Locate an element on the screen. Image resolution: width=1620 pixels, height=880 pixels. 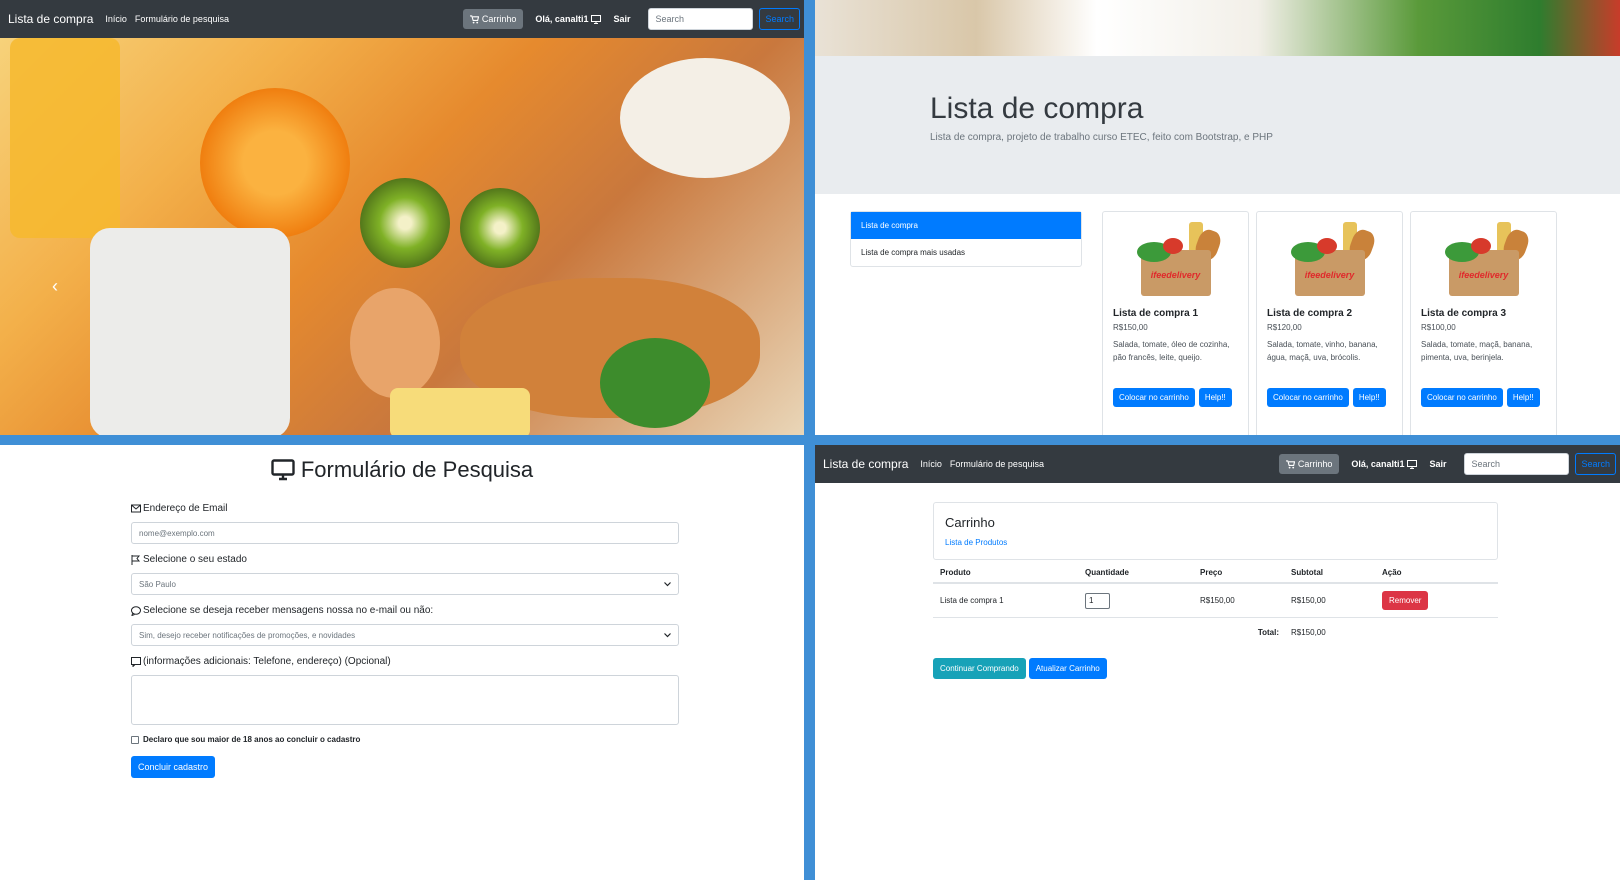
card-title: Lista de compra 1 is located at coordinates (1156, 313).